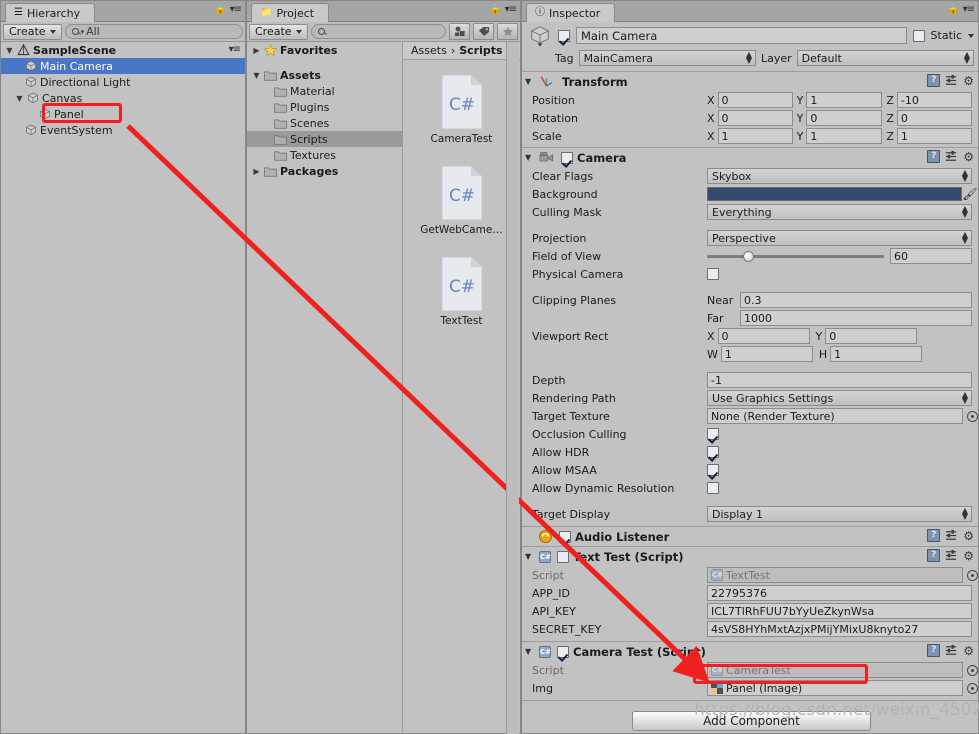  Describe the element at coordinates (844, 100) in the screenshot. I see `position-y-input: 1` at that location.